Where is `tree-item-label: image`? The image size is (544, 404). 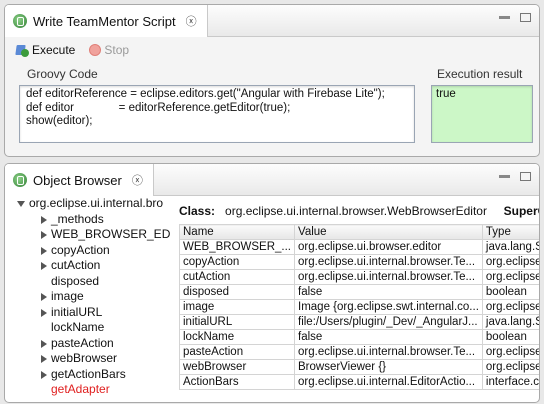
tree-item-label: image is located at coordinates (67, 296).